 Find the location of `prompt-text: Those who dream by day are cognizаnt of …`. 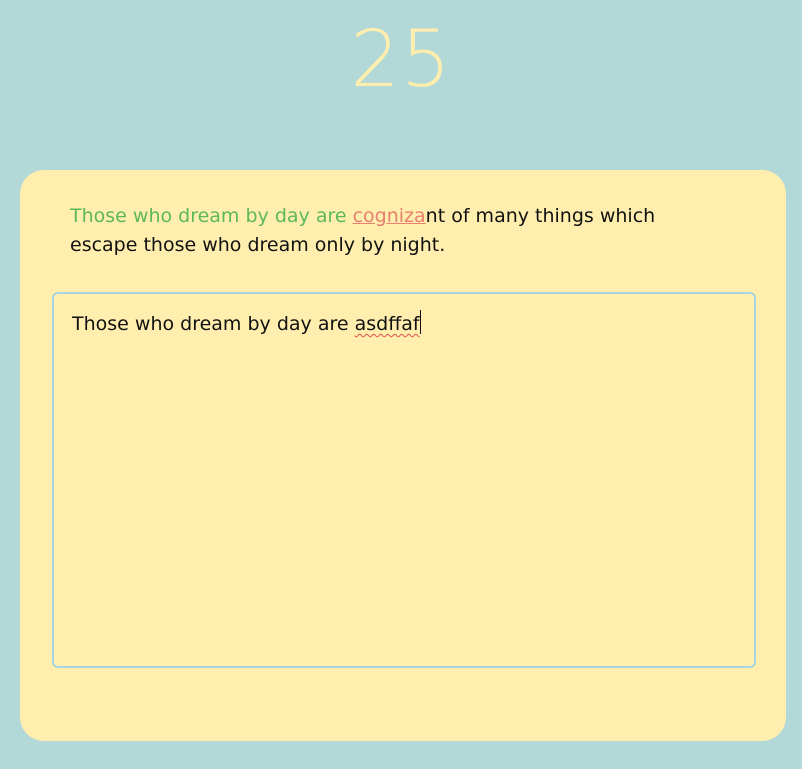

prompt-text: Those who dream by day are cognizаnt of … is located at coordinates (390, 231).